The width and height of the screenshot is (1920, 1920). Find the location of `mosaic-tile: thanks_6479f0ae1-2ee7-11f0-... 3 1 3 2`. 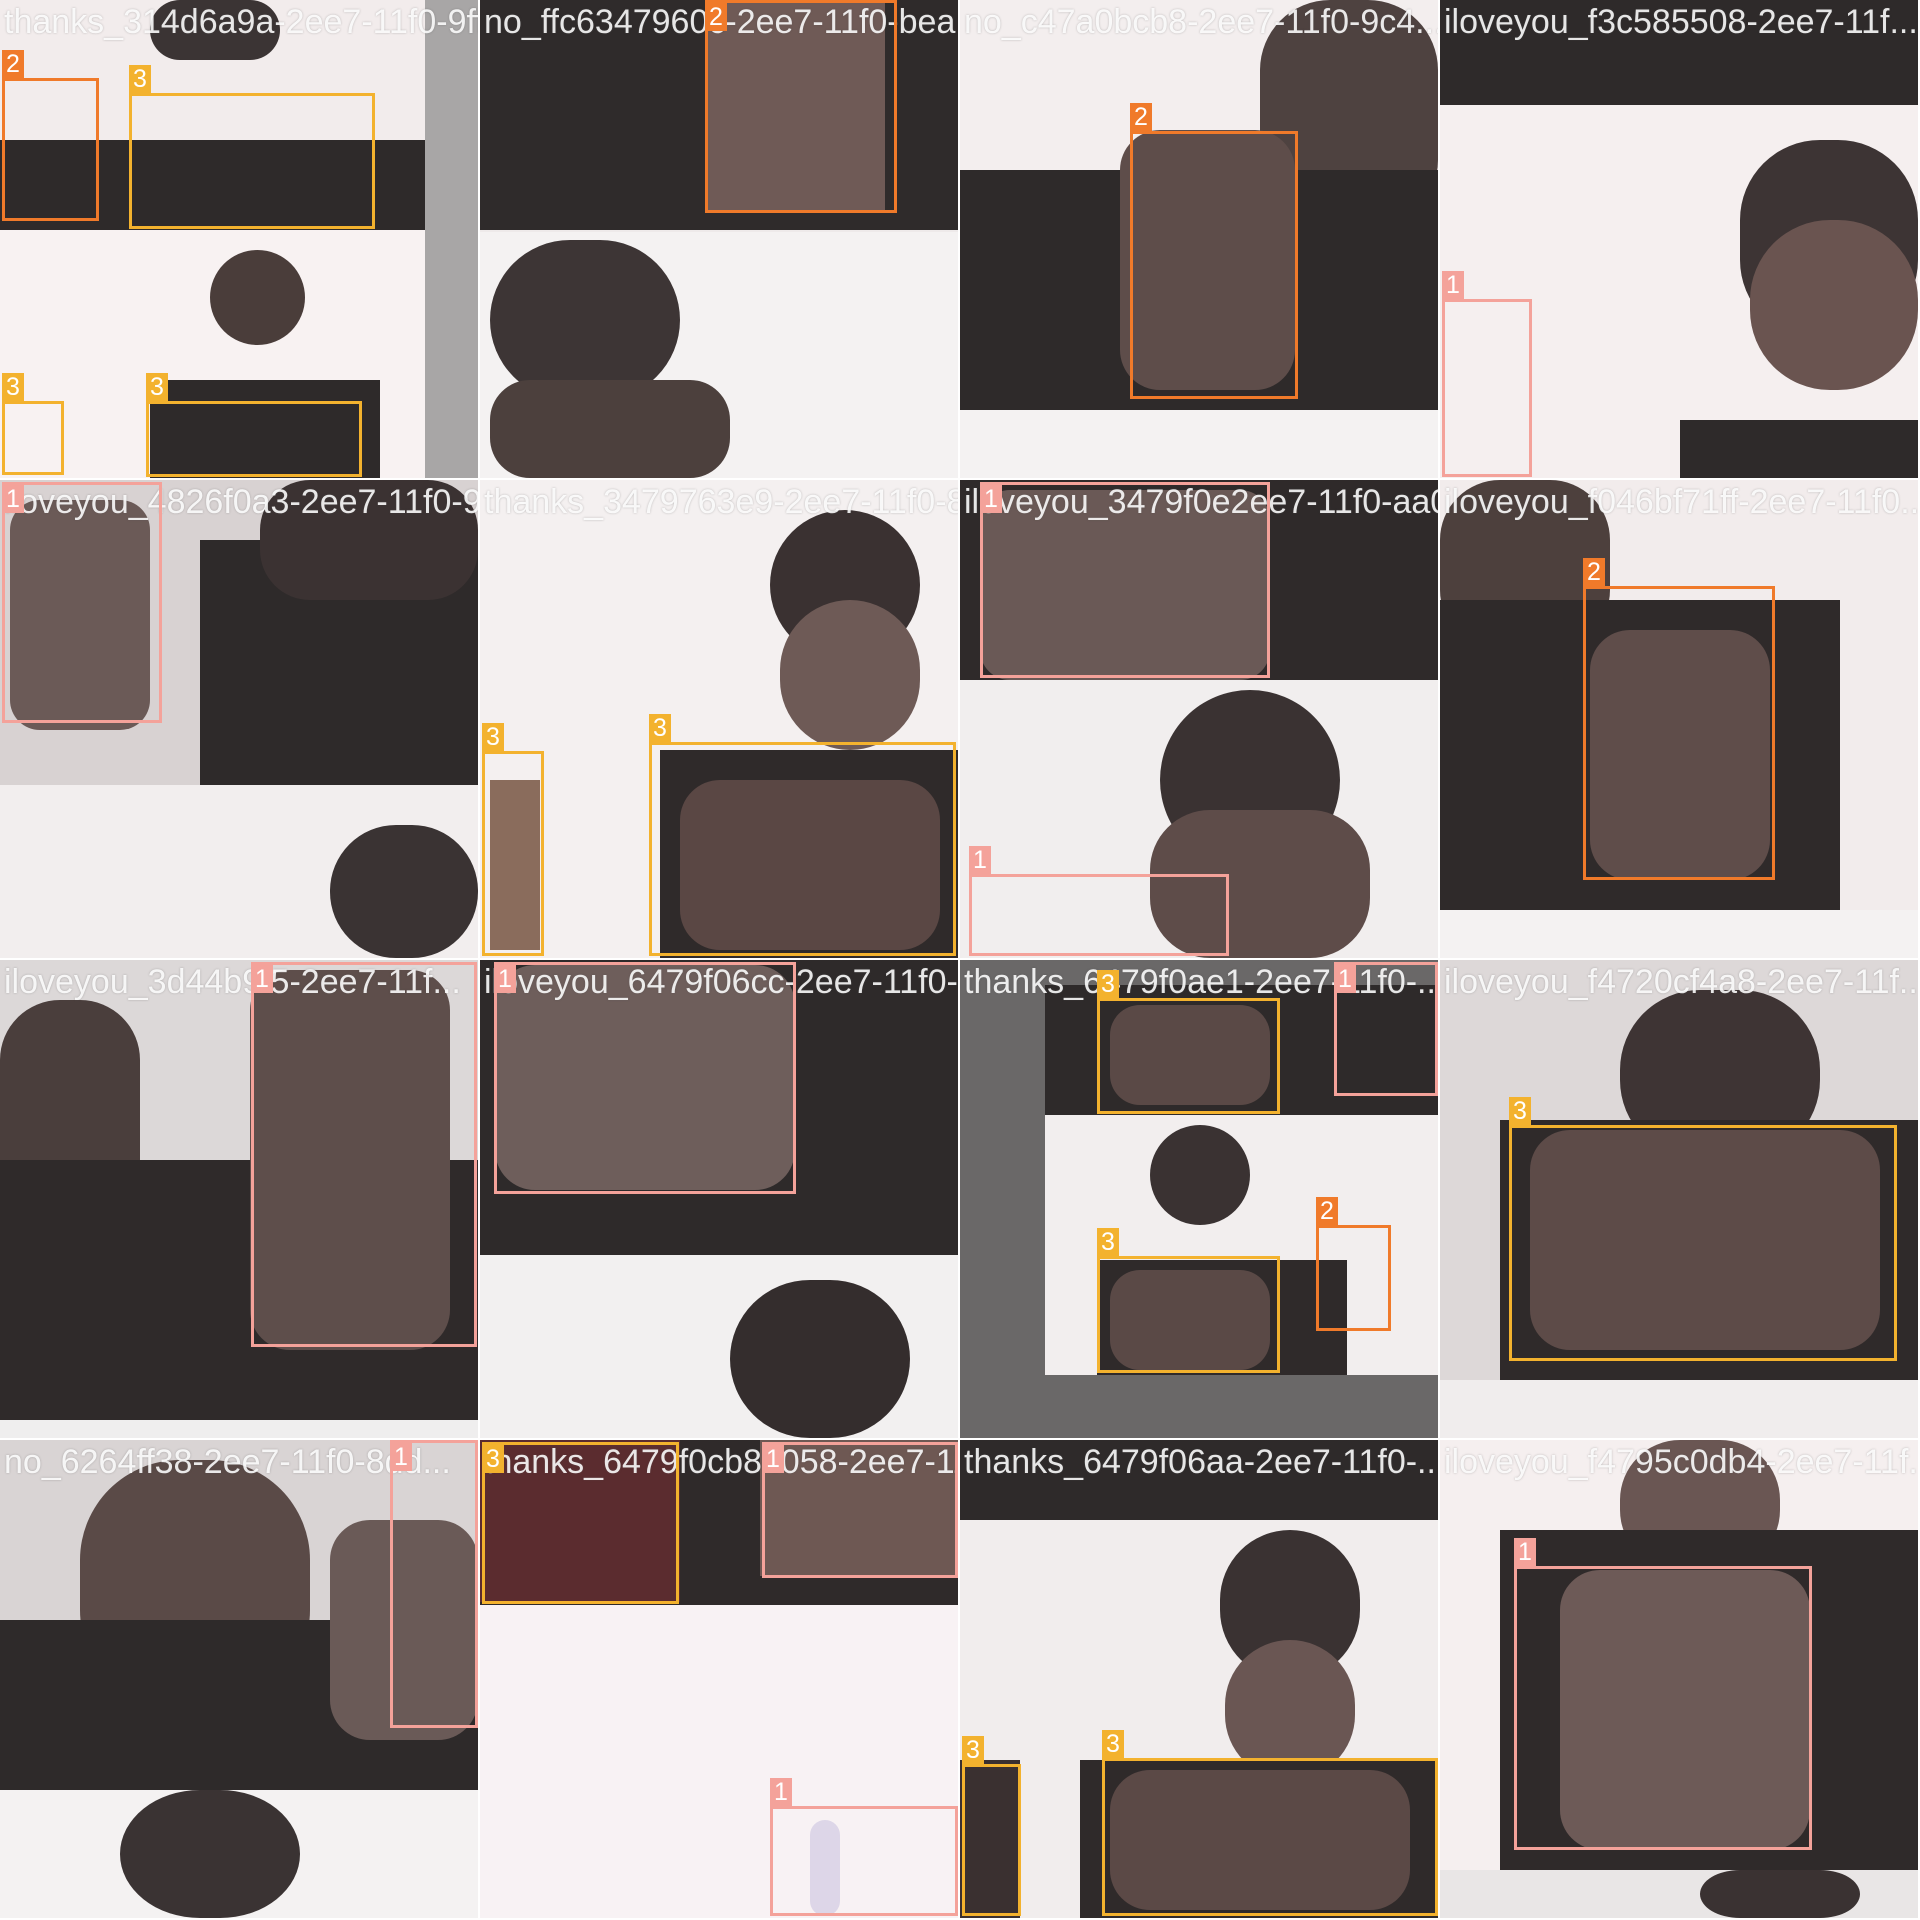

mosaic-tile: thanks_6479f0ae1-2ee7-11f0-... 3 1 3 2 is located at coordinates (1199, 1199).